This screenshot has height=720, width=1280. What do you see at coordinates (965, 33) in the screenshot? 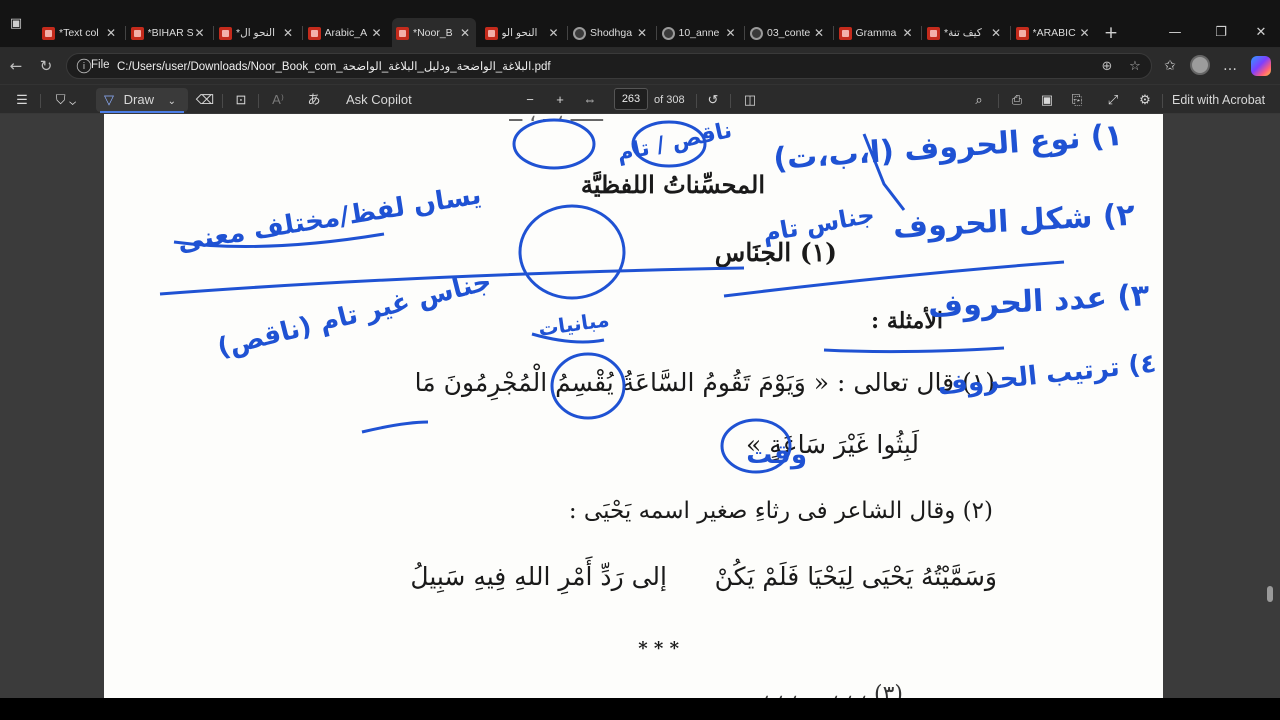
I see `browser-tab: *كيف تنة ✕` at bounding box center [965, 33].